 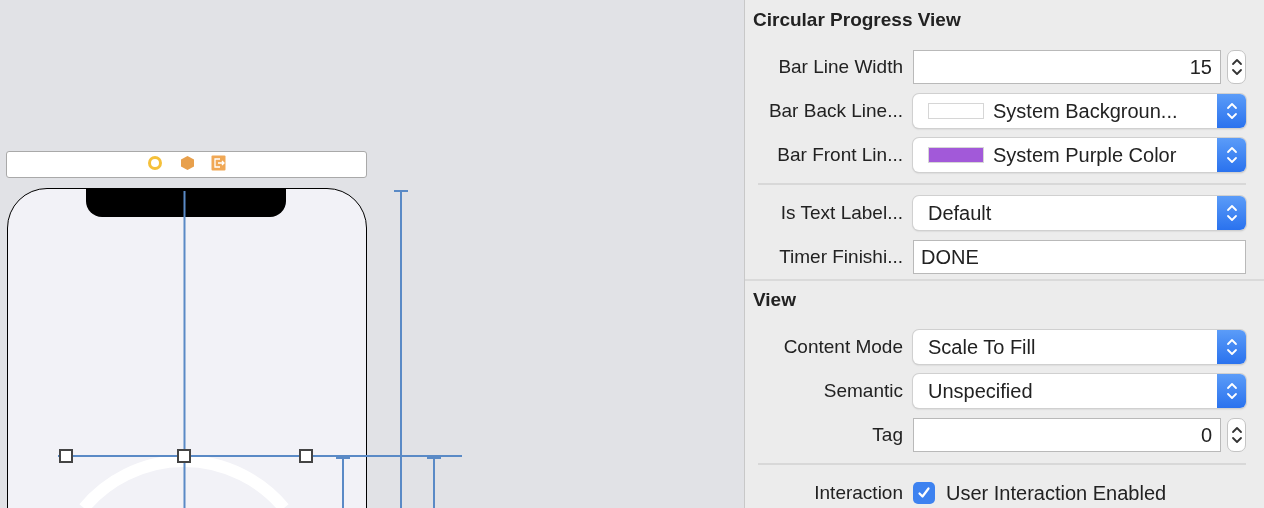 What do you see at coordinates (774, 299) in the screenshot?
I see `section-title: View` at bounding box center [774, 299].